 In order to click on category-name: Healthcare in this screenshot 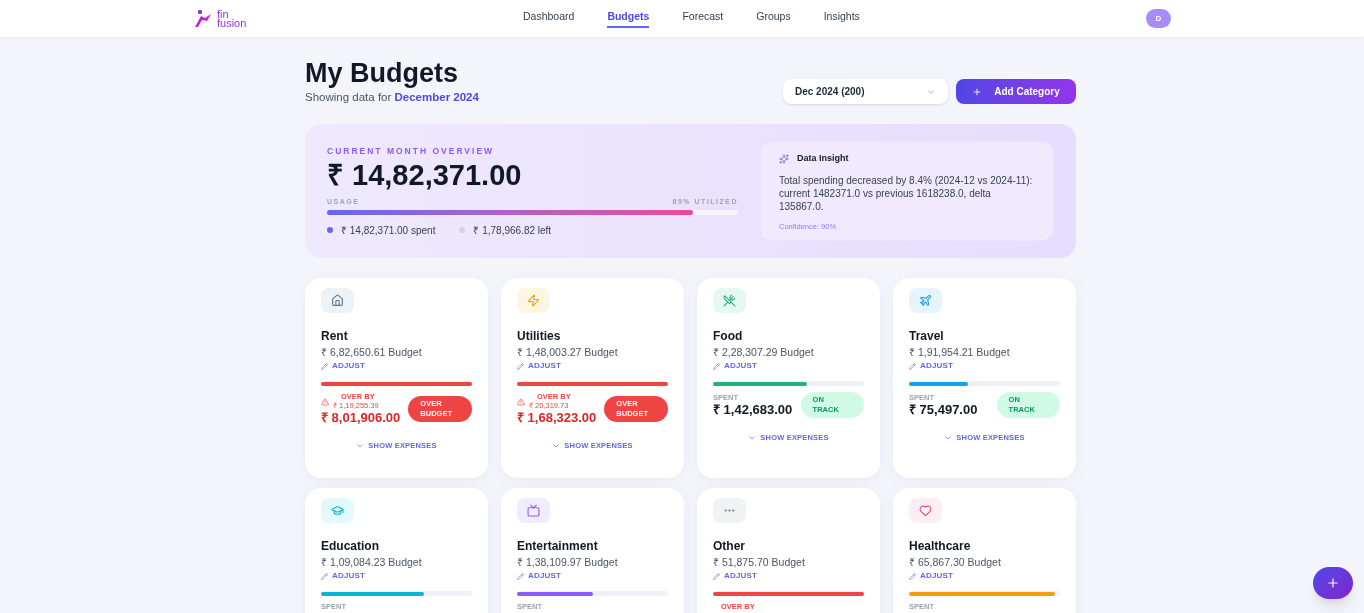, I will do `click(940, 546)`.